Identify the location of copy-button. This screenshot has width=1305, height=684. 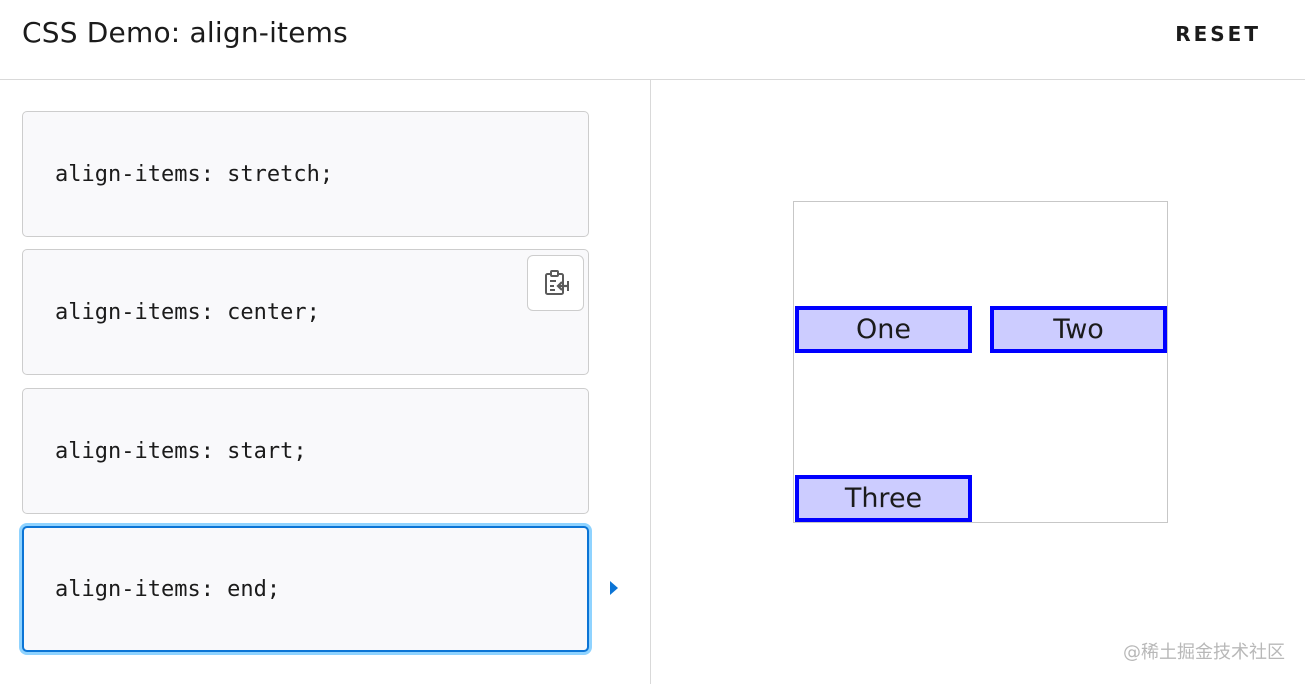
(555, 283).